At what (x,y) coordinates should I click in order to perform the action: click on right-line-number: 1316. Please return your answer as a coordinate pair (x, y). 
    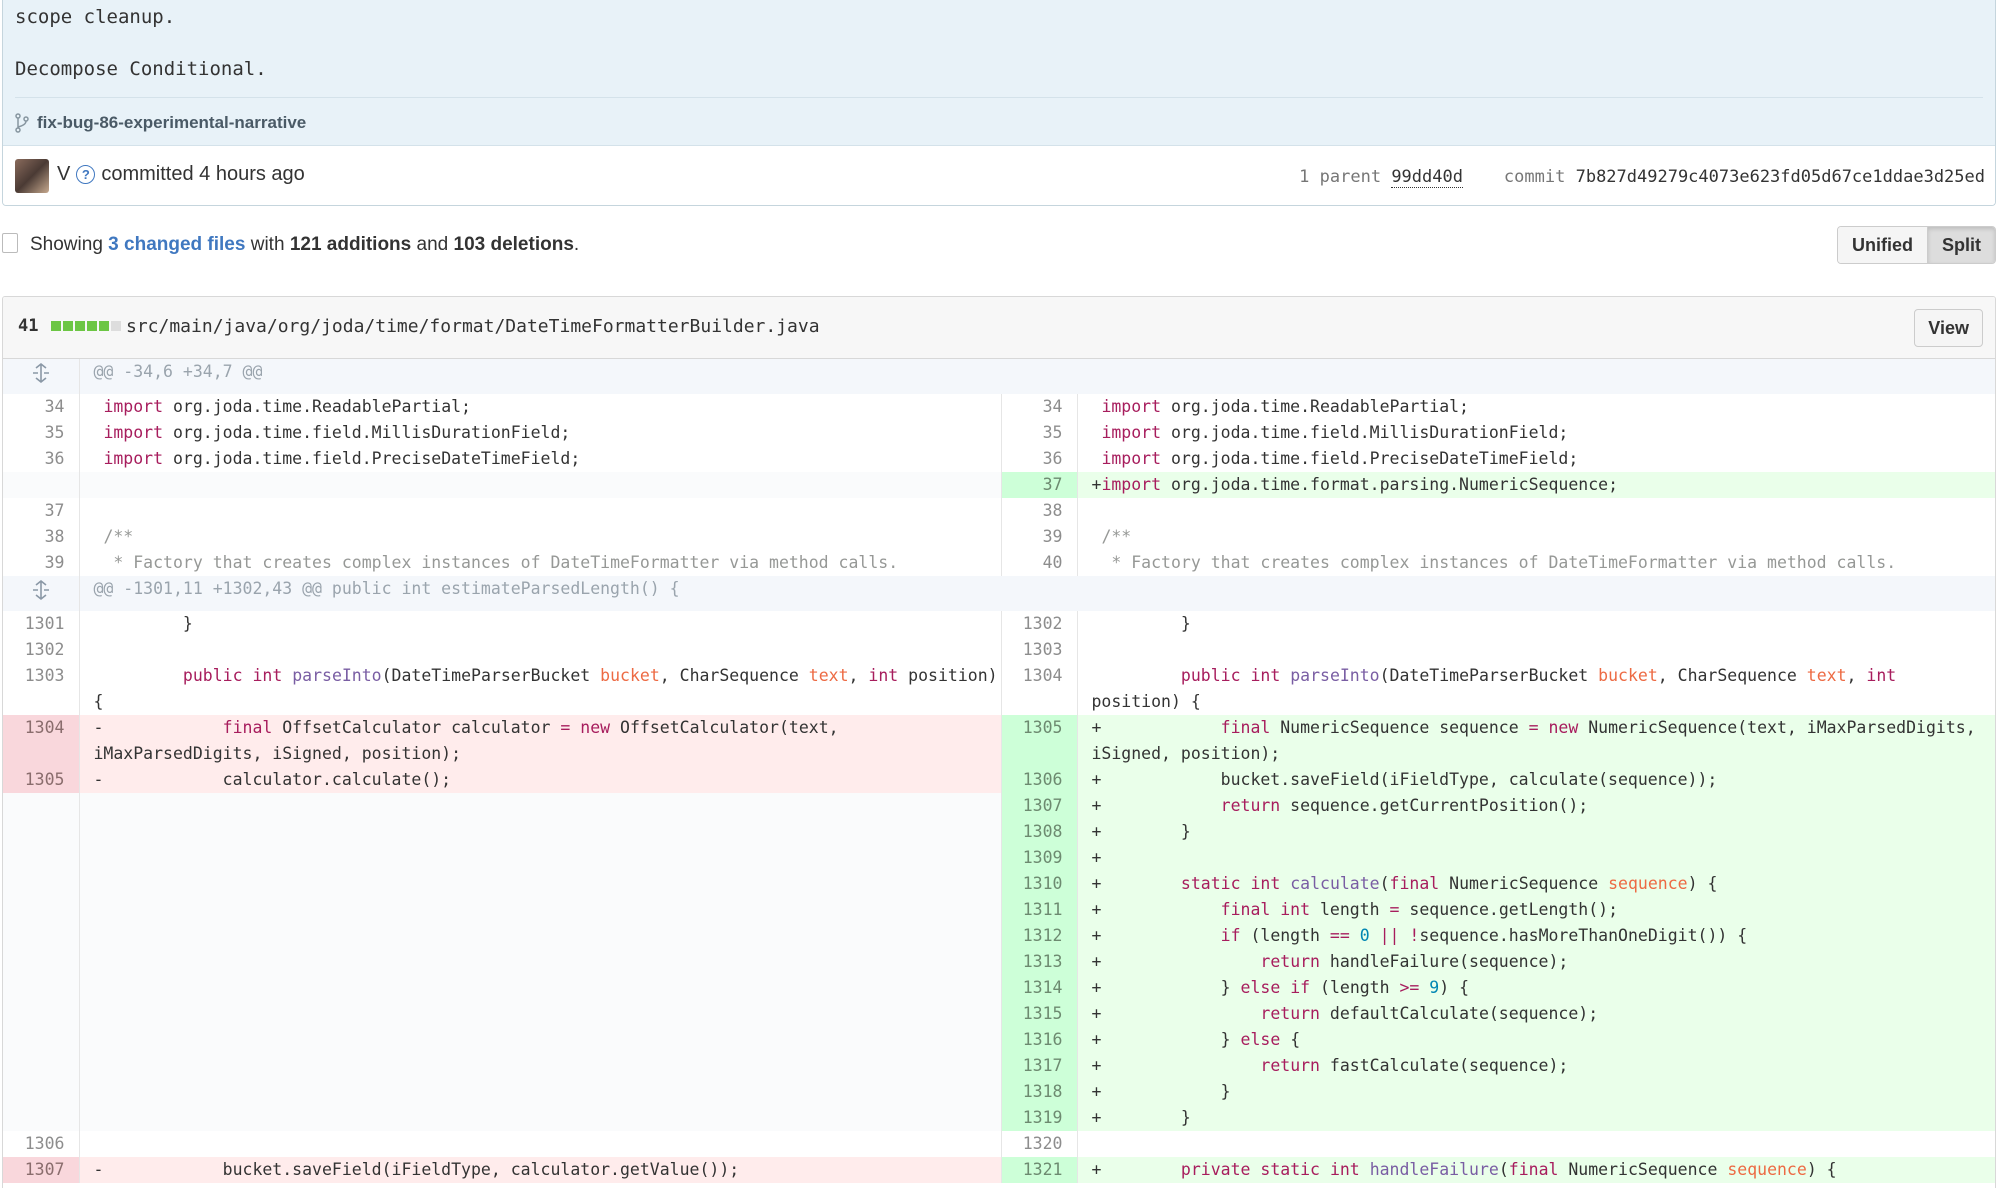
    Looking at the image, I should click on (1039, 1040).